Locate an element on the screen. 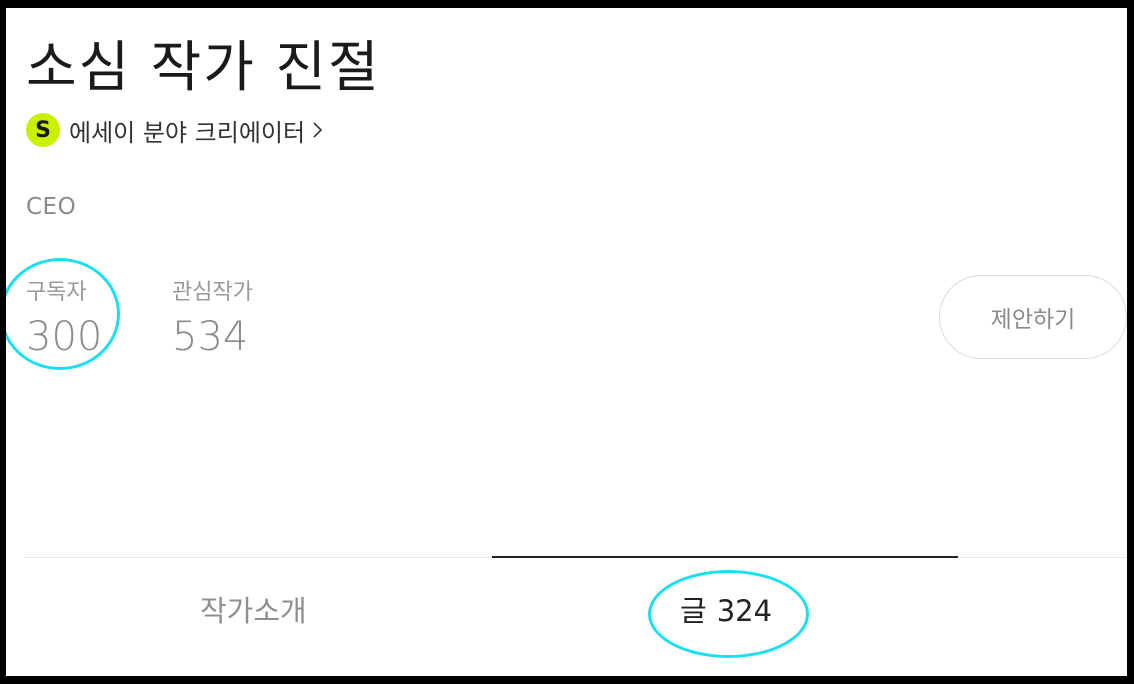 Image resolution: width=1134 pixels, height=684 pixels. tab-posts: 글 324 is located at coordinates (726, 609).